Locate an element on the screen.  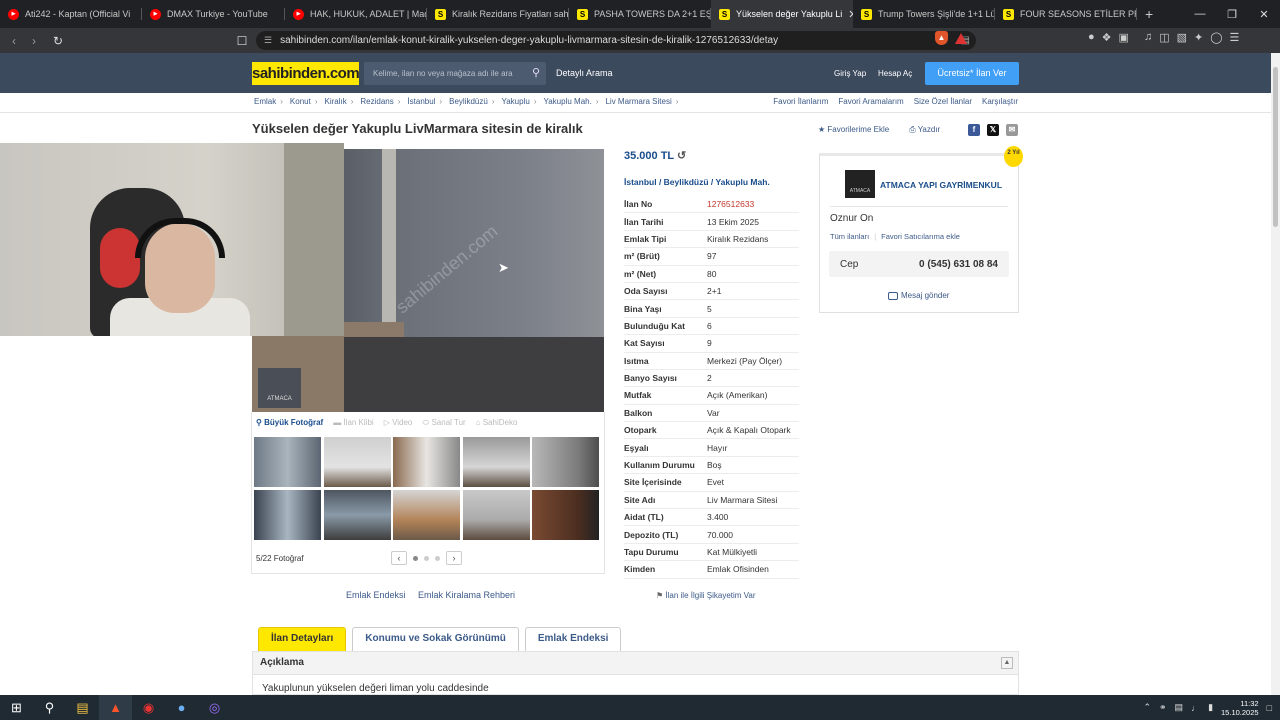
browser-tab: ▶ Ati242 - Kaptan (Official Vi is located at coordinates (71, 14).